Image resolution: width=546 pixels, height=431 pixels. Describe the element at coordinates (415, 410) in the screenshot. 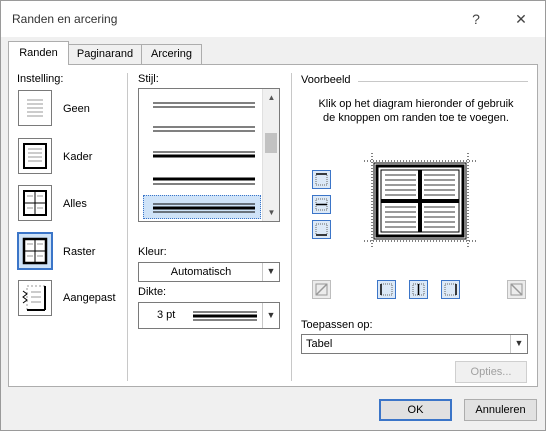

I see `ok-button: OK` at that location.